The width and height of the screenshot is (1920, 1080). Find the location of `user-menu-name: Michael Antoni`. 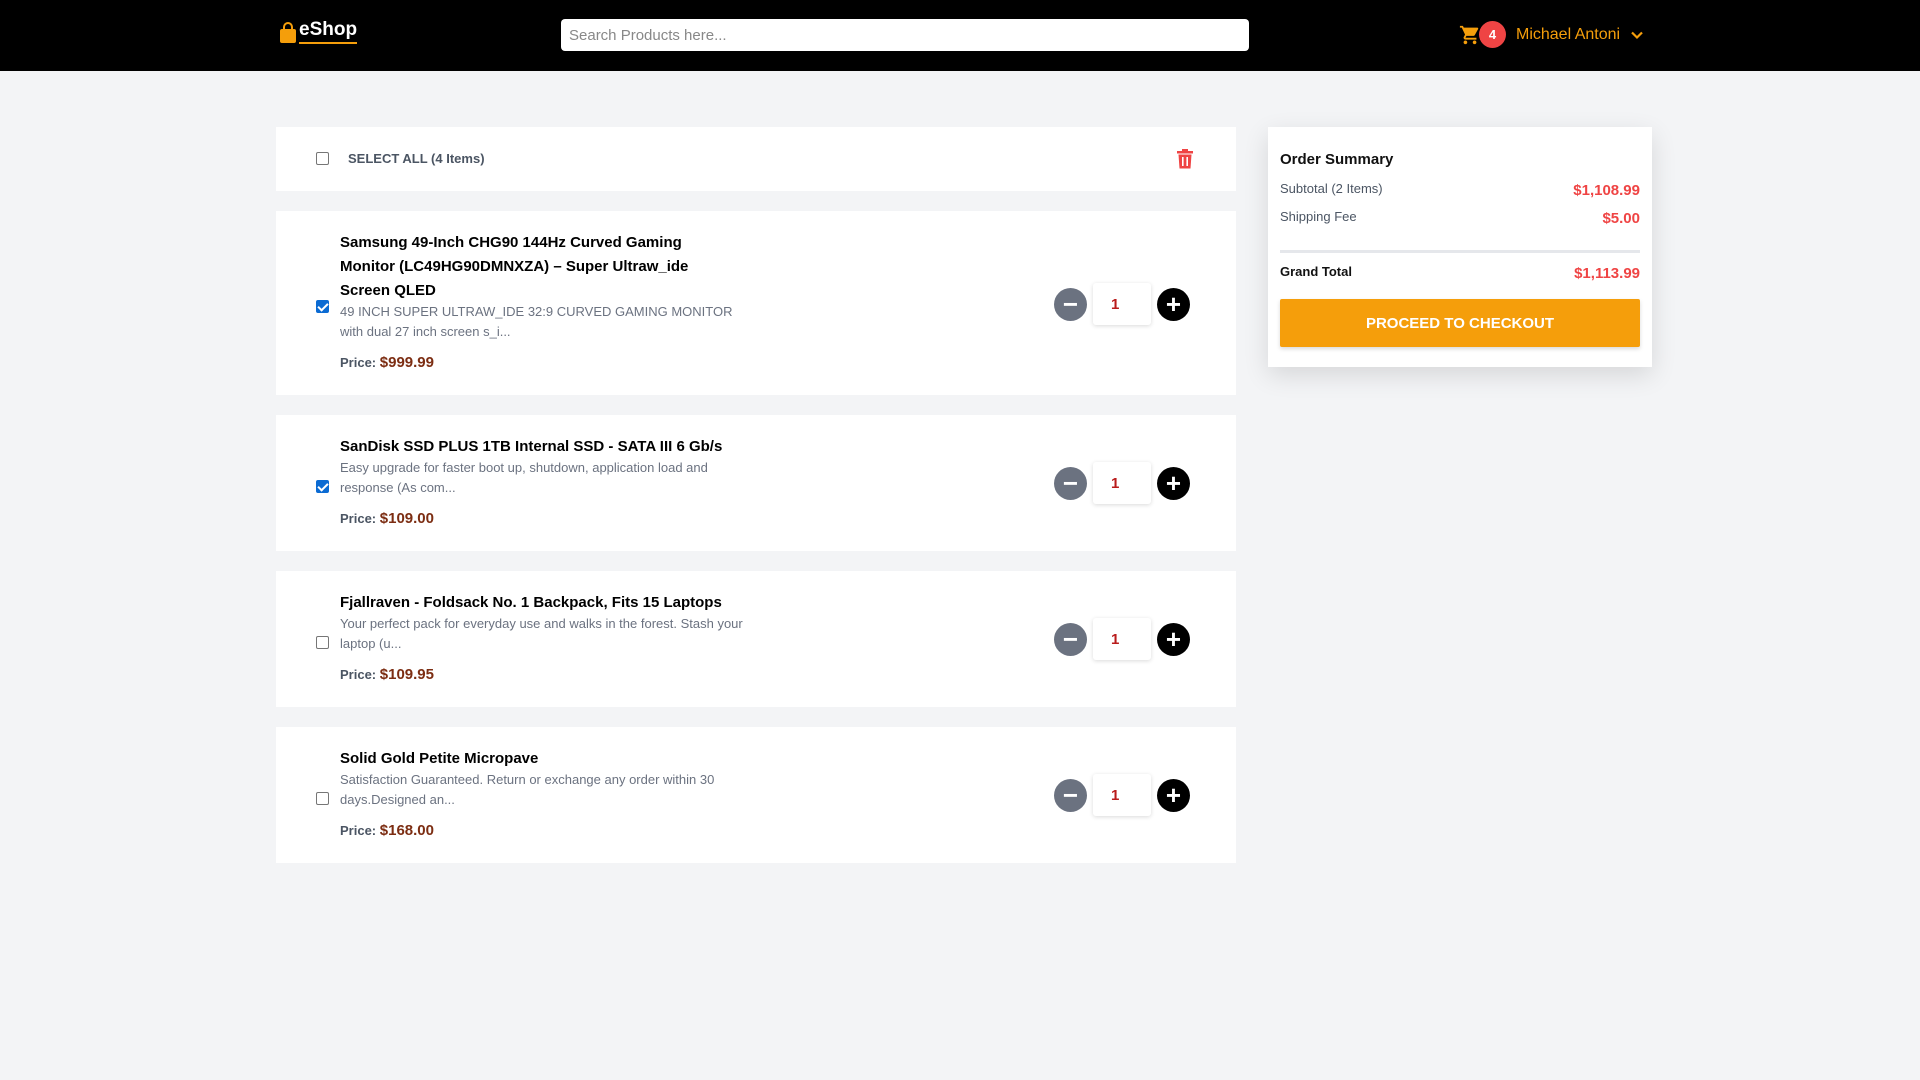

user-menu-name: Michael Antoni is located at coordinates (1568, 35).